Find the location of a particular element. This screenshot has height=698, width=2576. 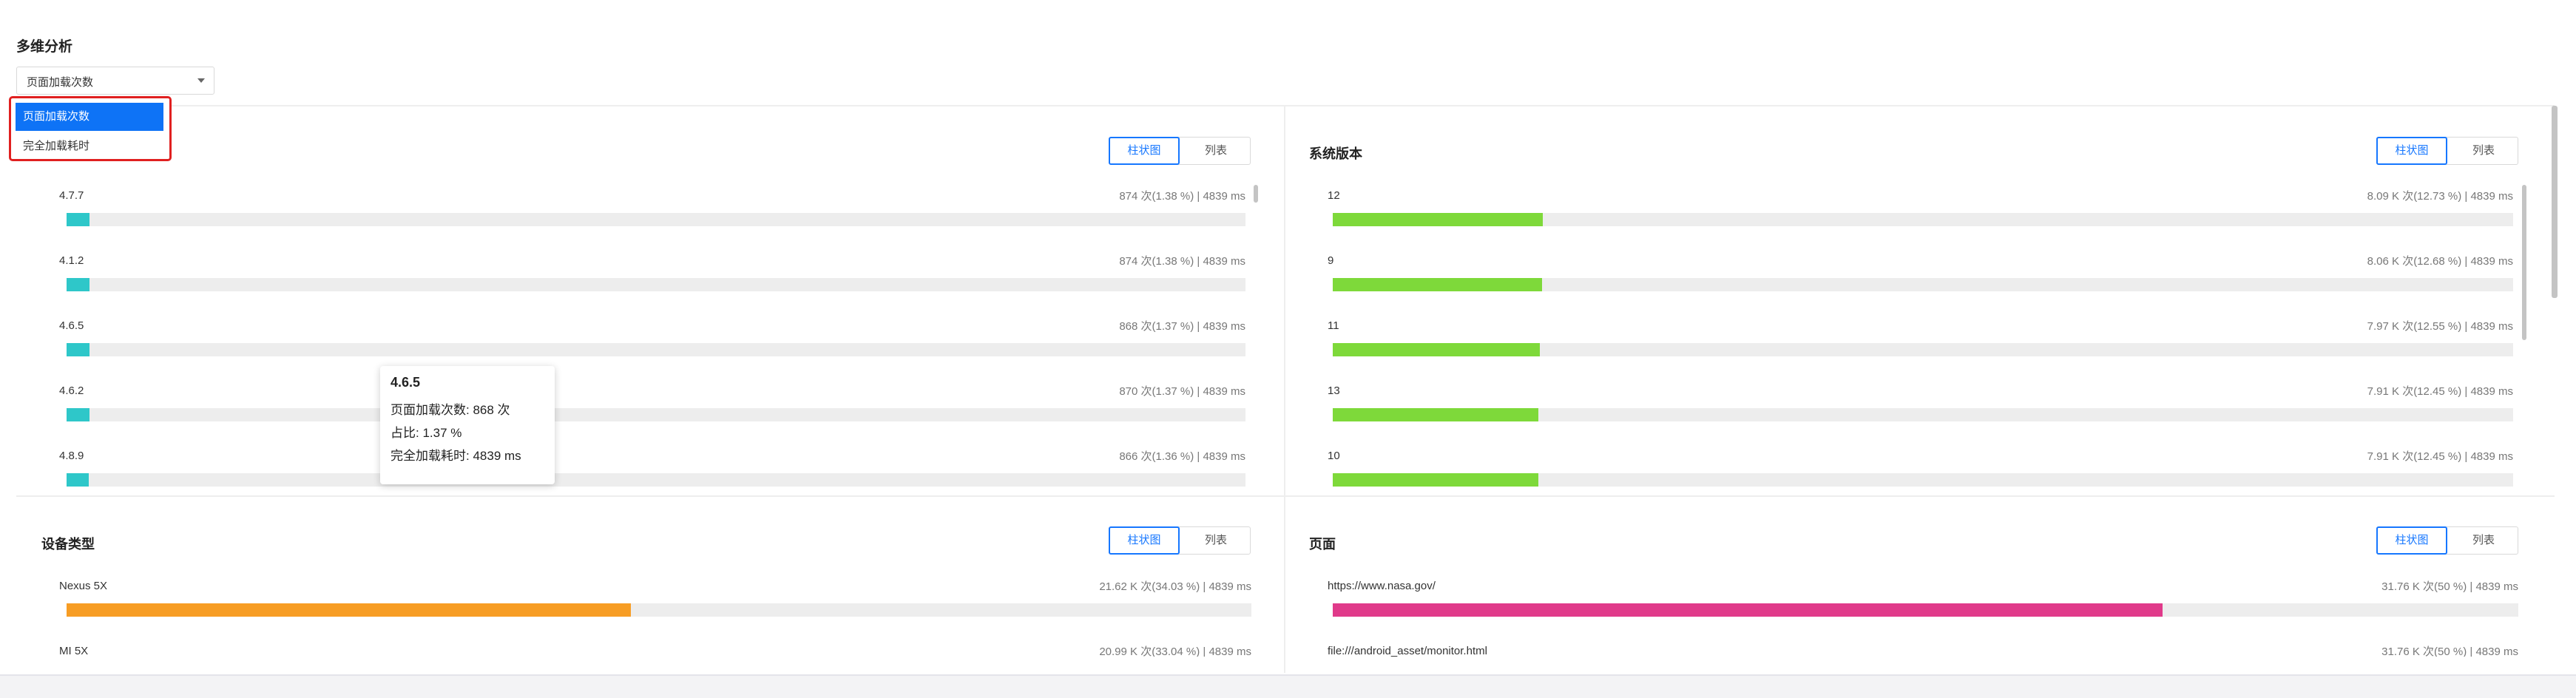

caret-down-icon is located at coordinates (201, 80).